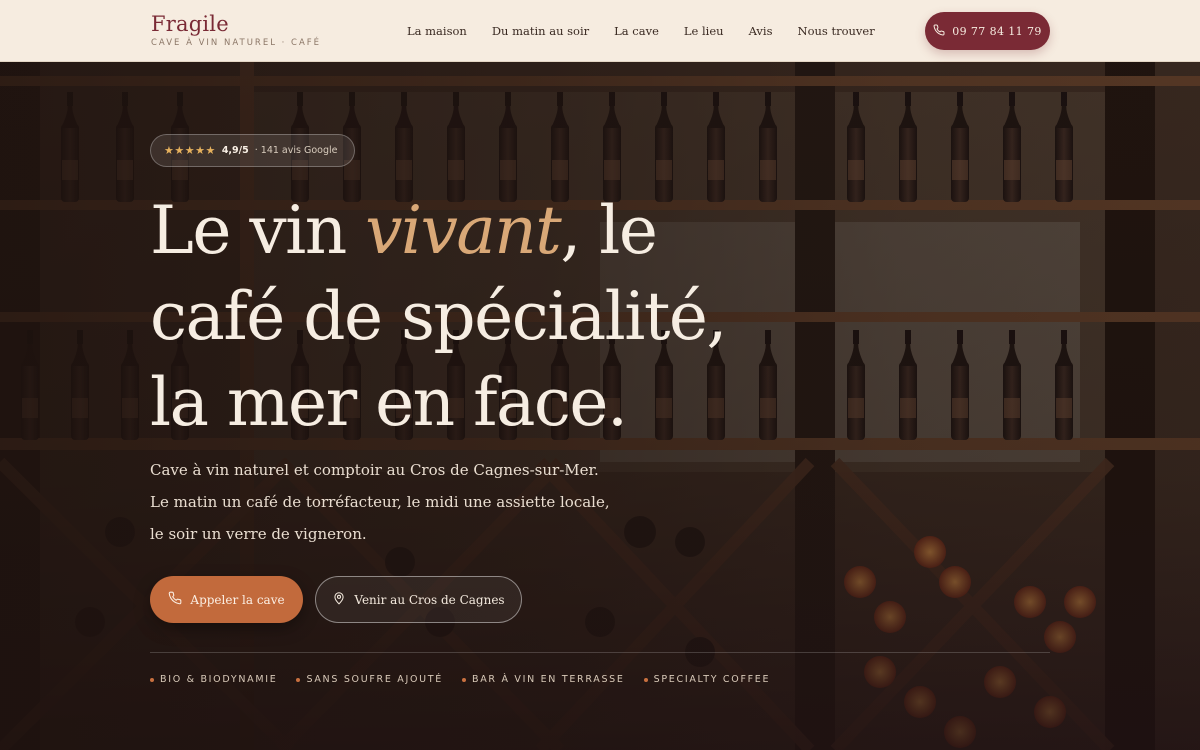 This screenshot has height=750, width=1200. I want to click on headline-line-1-start: Le vin, so click(258, 230).